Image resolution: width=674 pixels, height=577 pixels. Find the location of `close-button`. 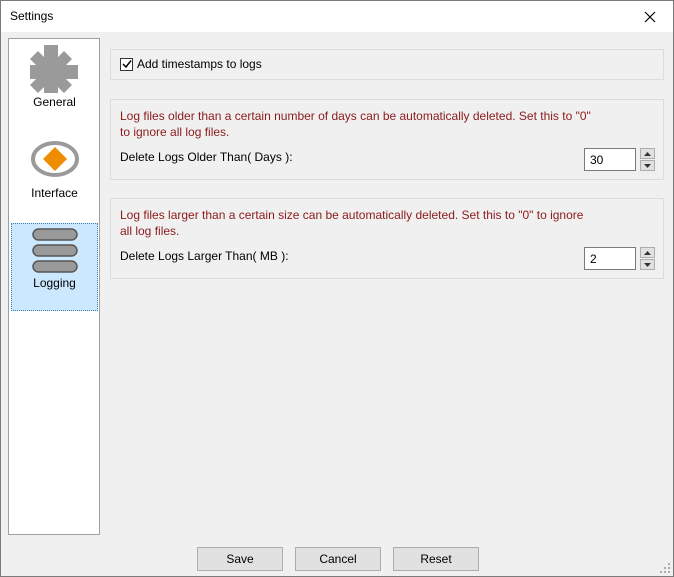

close-button is located at coordinates (650, 16).